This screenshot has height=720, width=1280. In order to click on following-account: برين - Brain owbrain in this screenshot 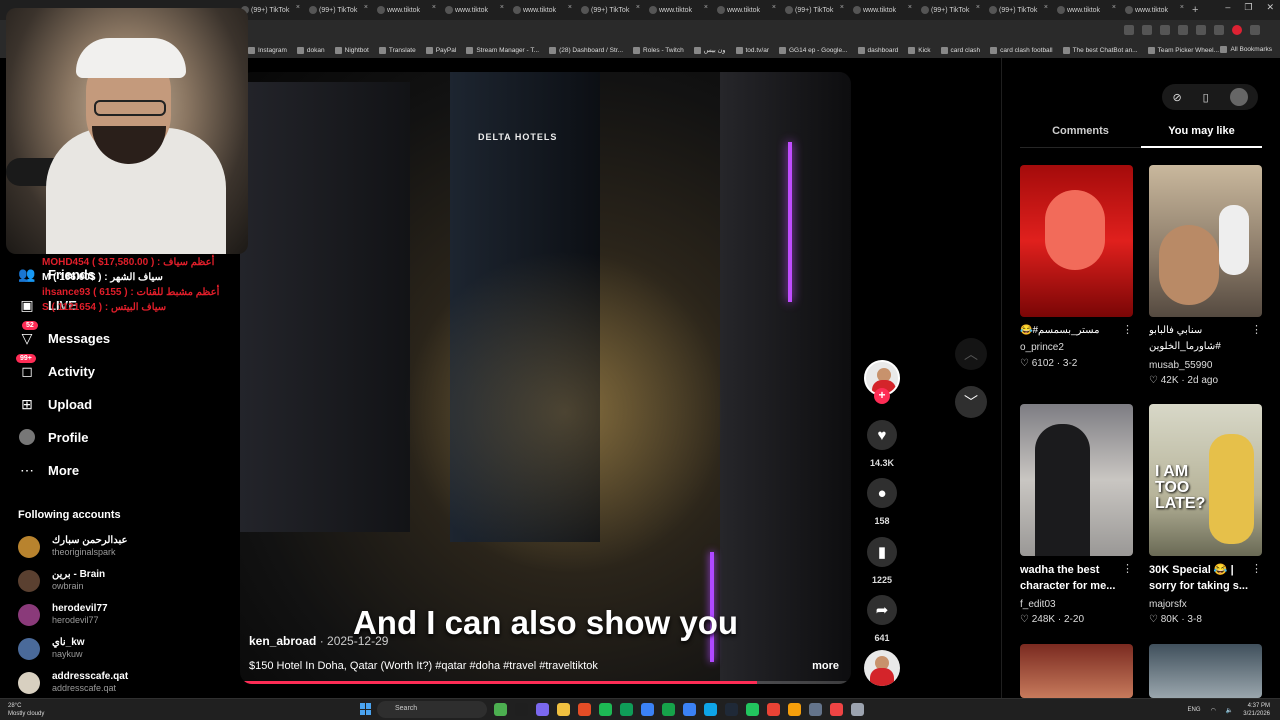, I will do `click(123, 580)`.